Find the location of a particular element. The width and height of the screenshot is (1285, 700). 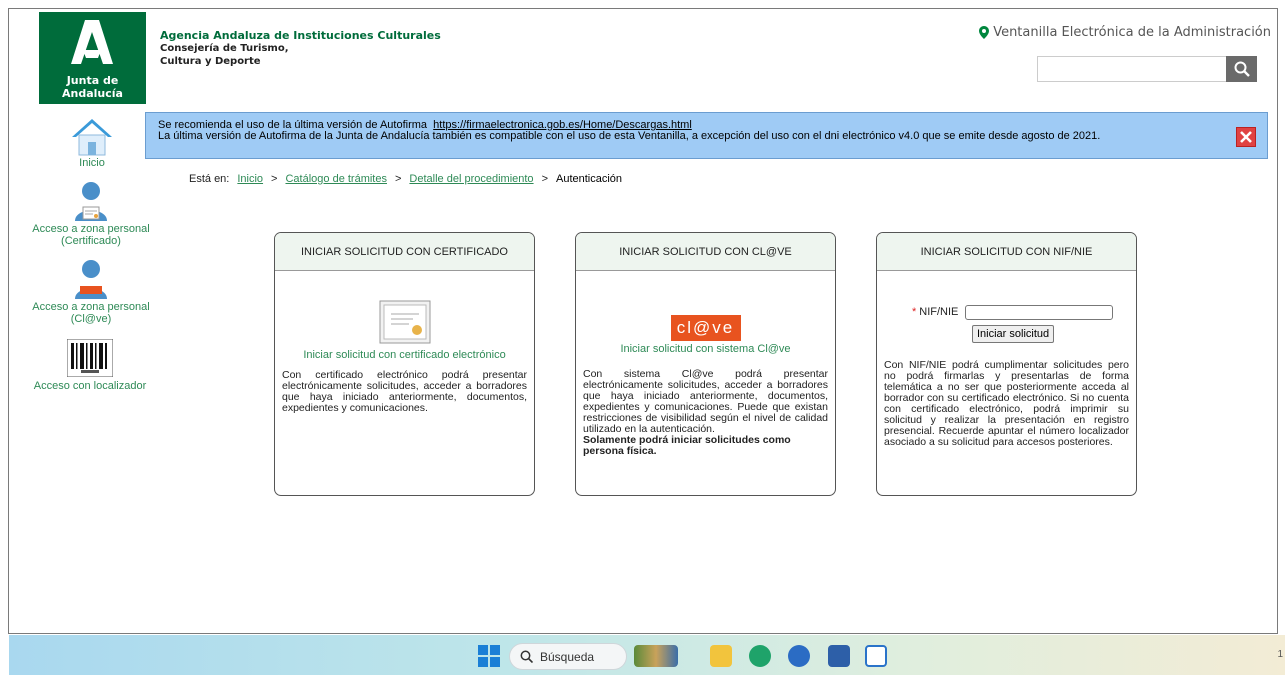

nif-input is located at coordinates (1039, 312).